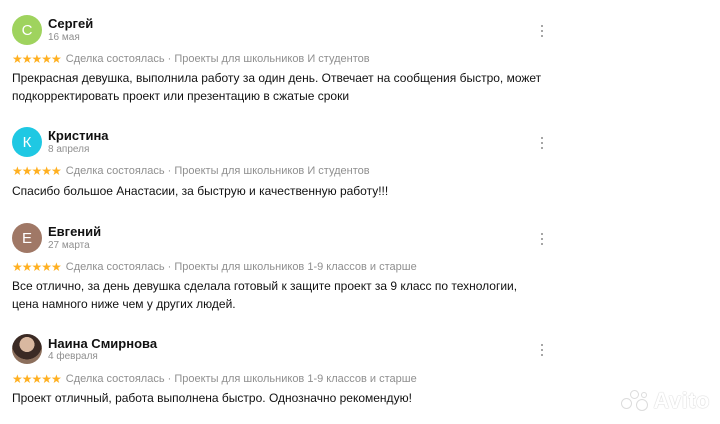 This screenshot has height=424, width=720. What do you see at coordinates (681, 400) in the screenshot?
I see `avito-wordmark: Avito` at bounding box center [681, 400].